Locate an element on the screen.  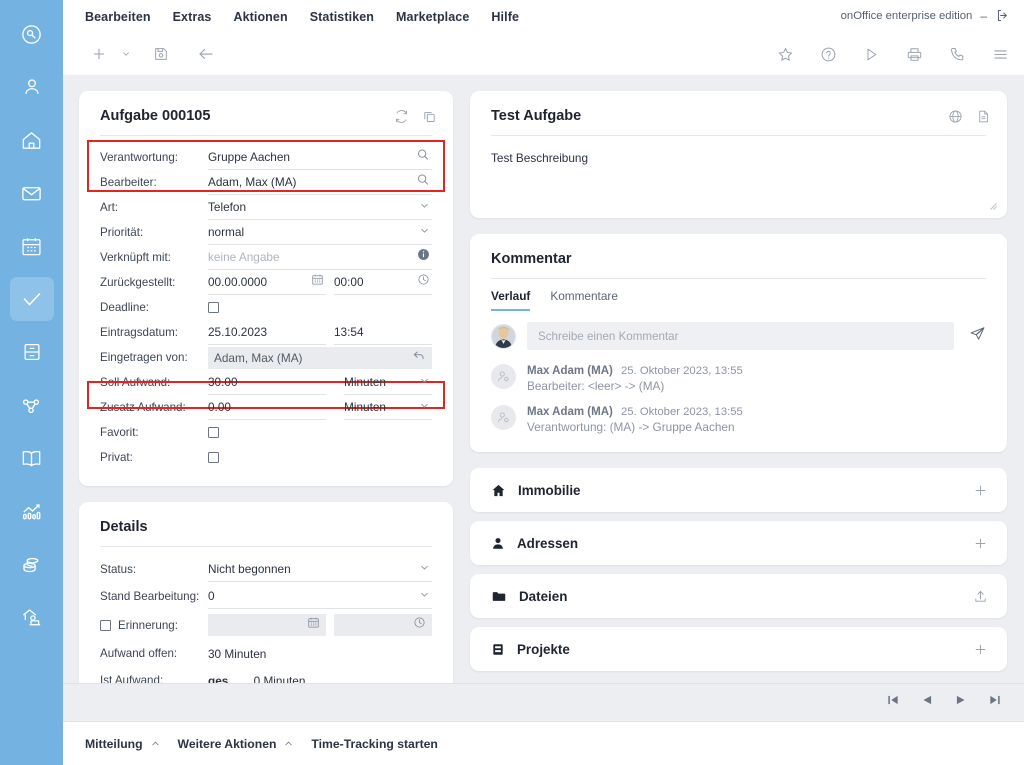
sidebar-item-finance is located at coordinates (32, 564).